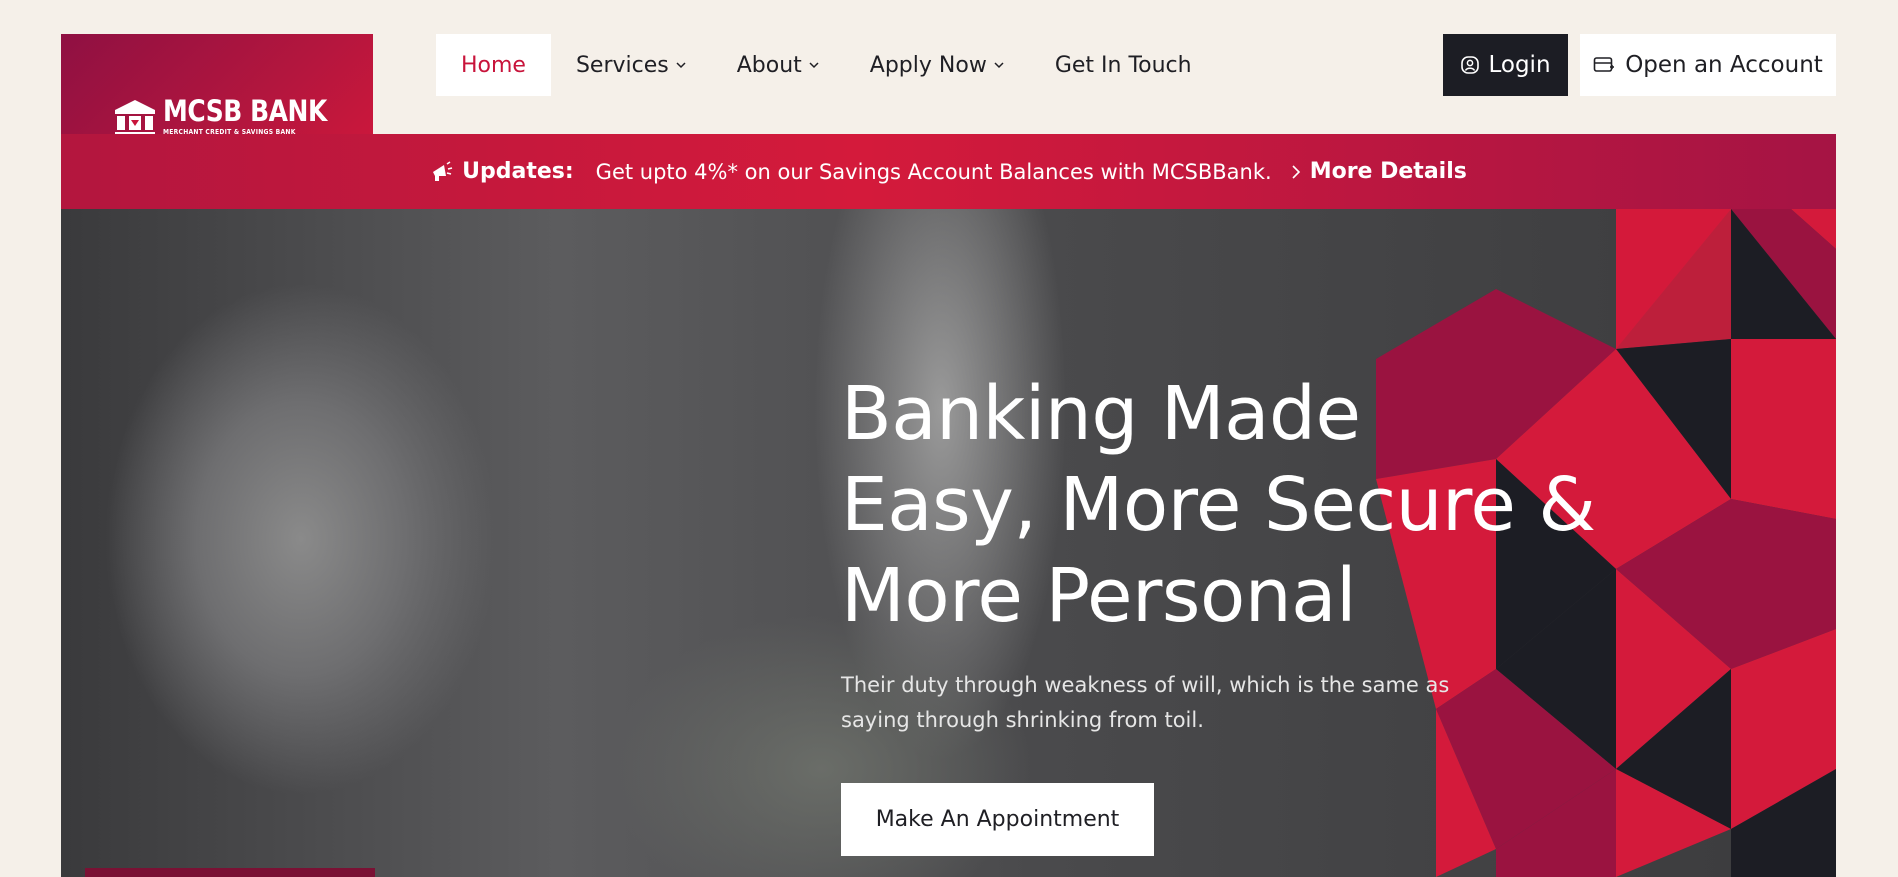 This screenshot has height=877, width=1898. I want to click on nav-item-home: Home, so click(493, 65).